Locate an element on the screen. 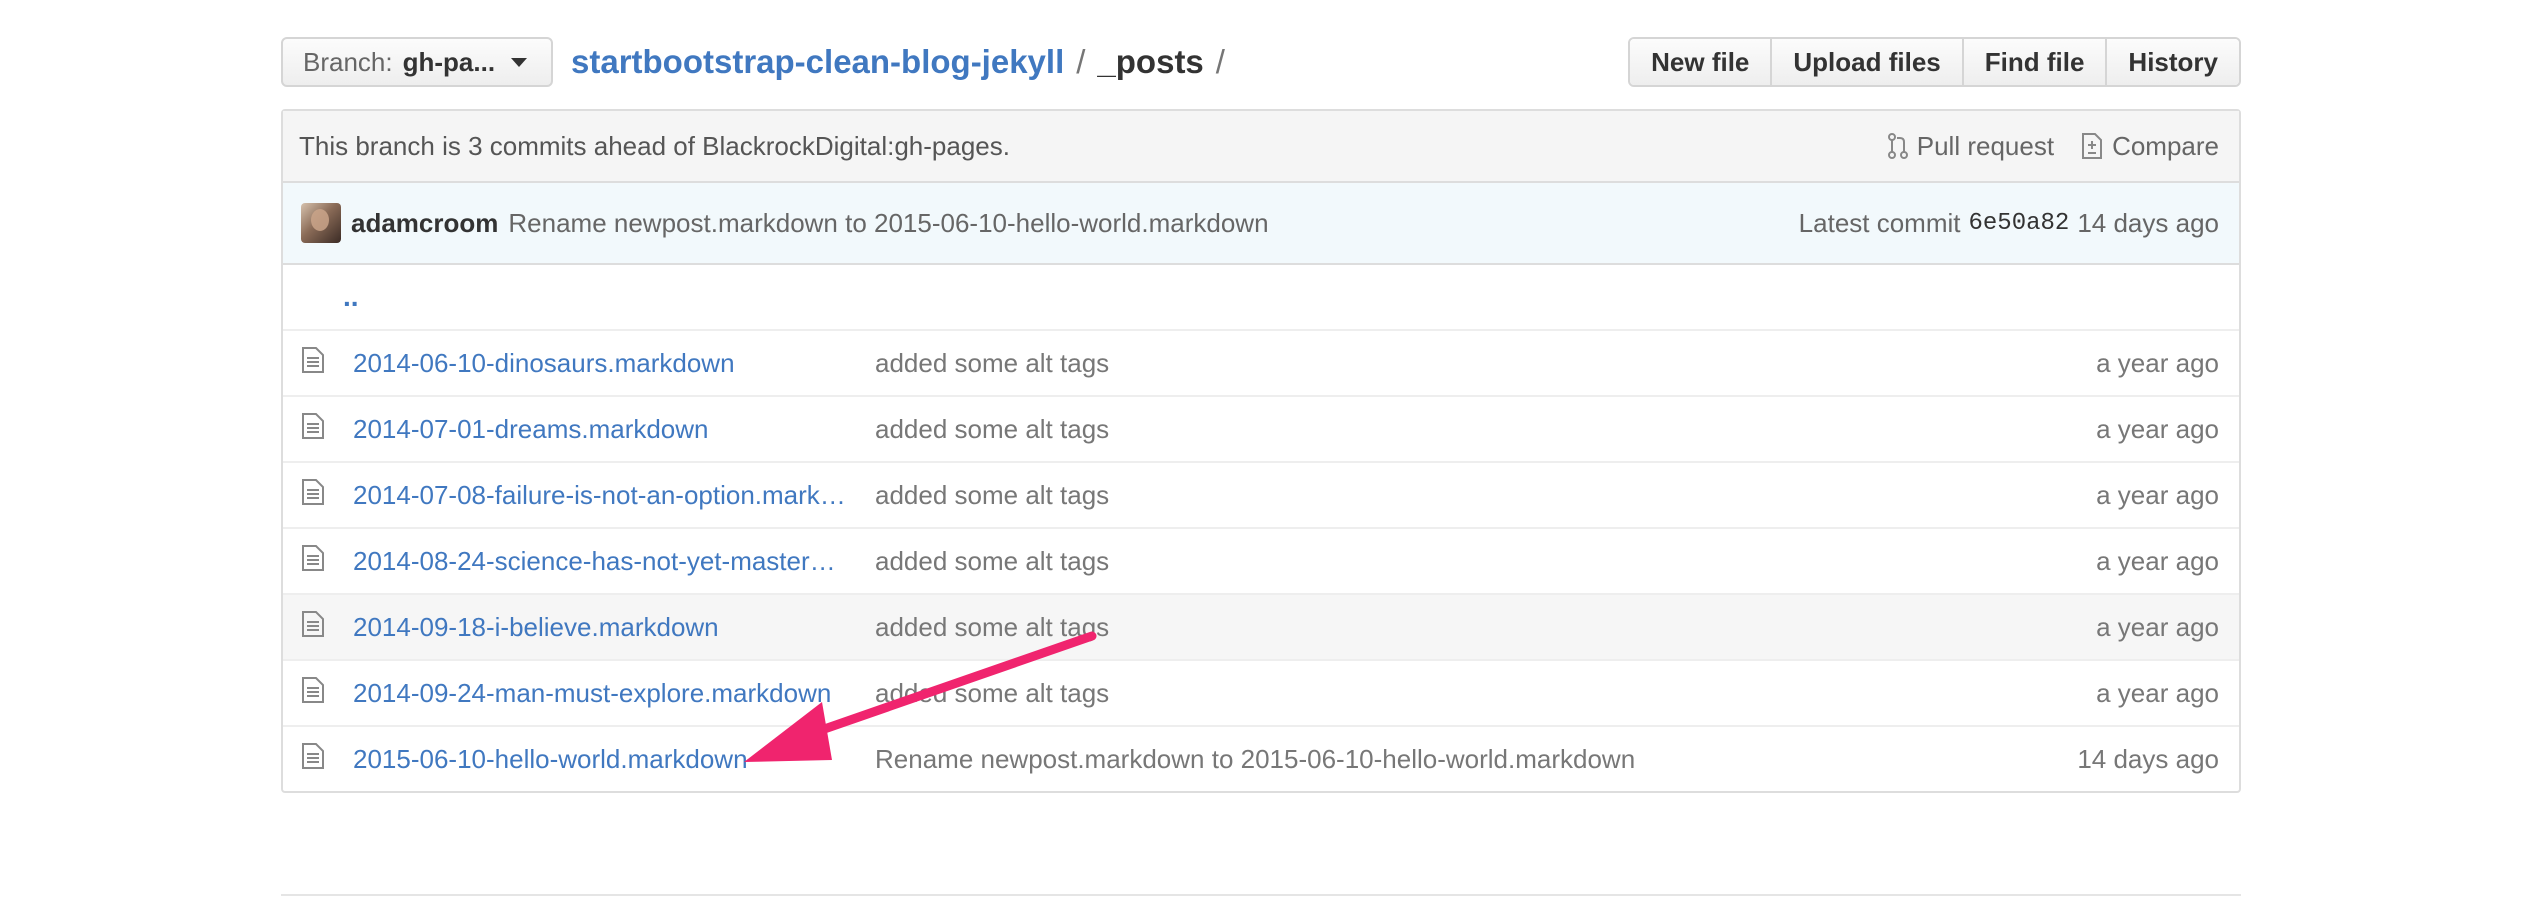 Image resolution: width=2522 pixels, height=908 pixels. diff-icon is located at coordinates (2092, 146).